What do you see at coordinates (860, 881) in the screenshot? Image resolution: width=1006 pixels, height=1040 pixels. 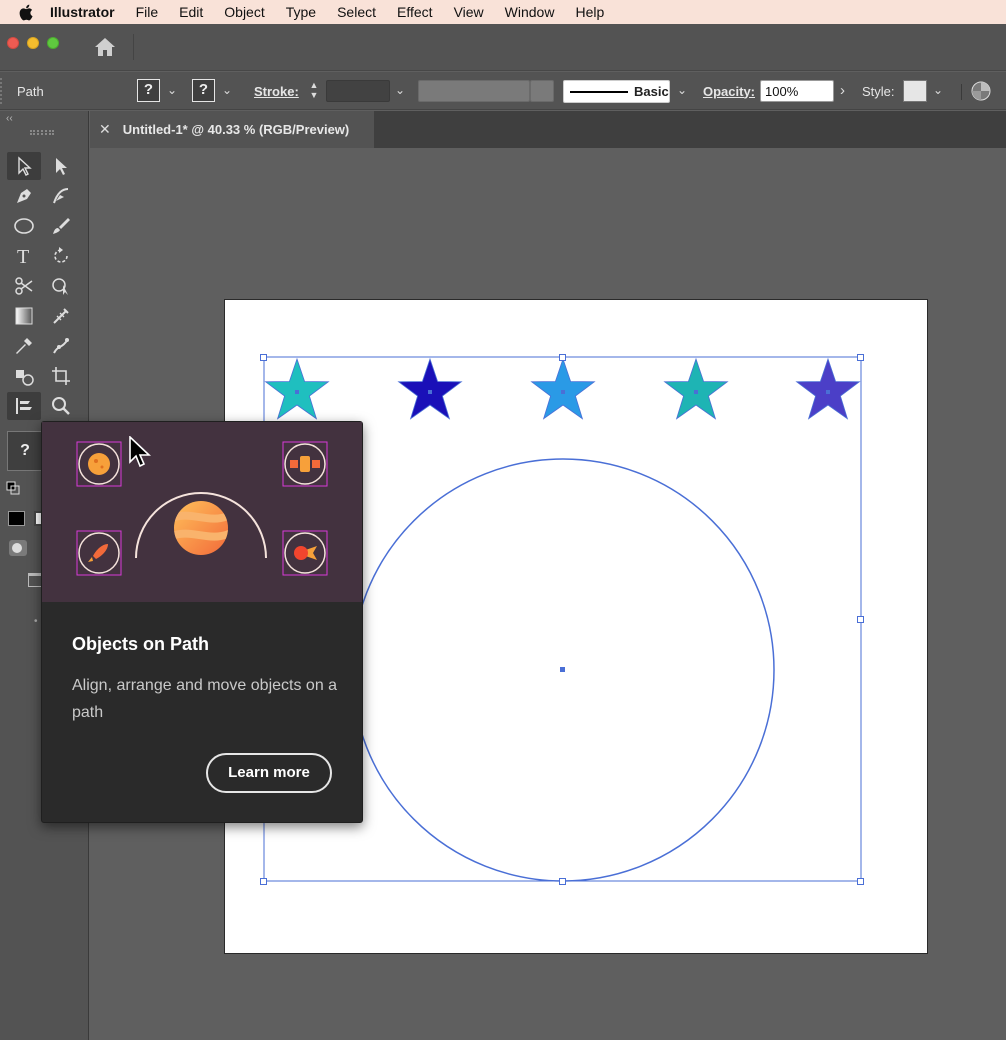 I see `bounding-handle-bottom-right` at bounding box center [860, 881].